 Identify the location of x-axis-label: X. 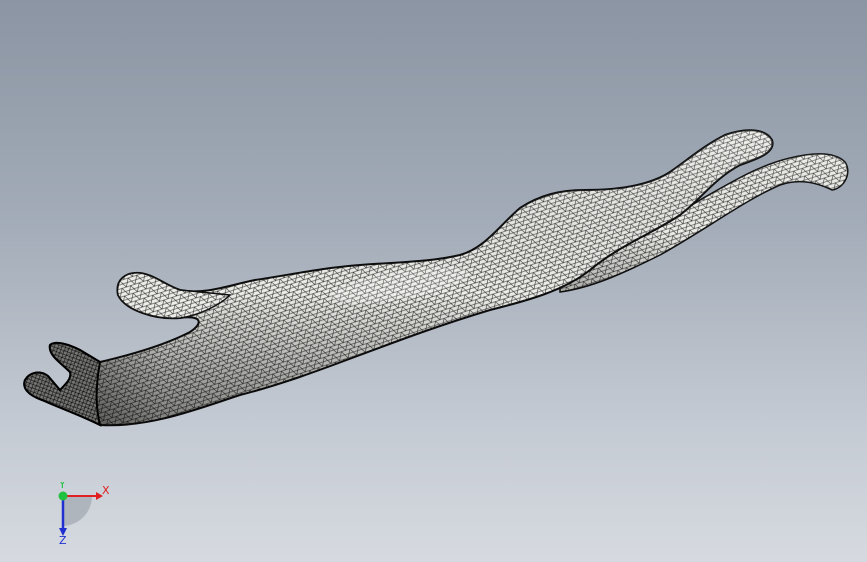
(106, 490).